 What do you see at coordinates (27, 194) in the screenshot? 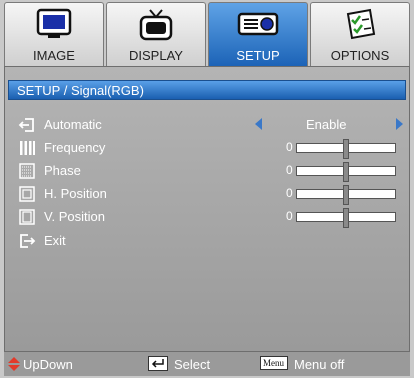
I see `h-position-icon` at bounding box center [27, 194].